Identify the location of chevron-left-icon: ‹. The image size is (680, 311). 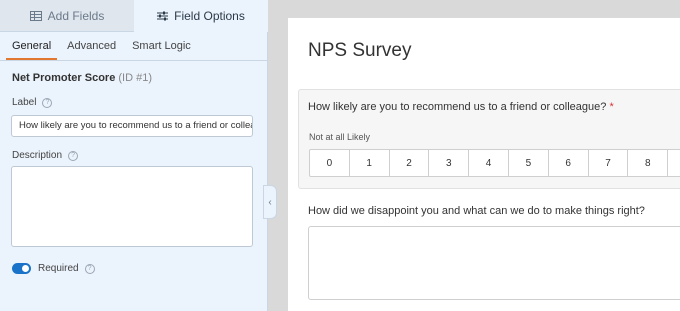
(270, 202).